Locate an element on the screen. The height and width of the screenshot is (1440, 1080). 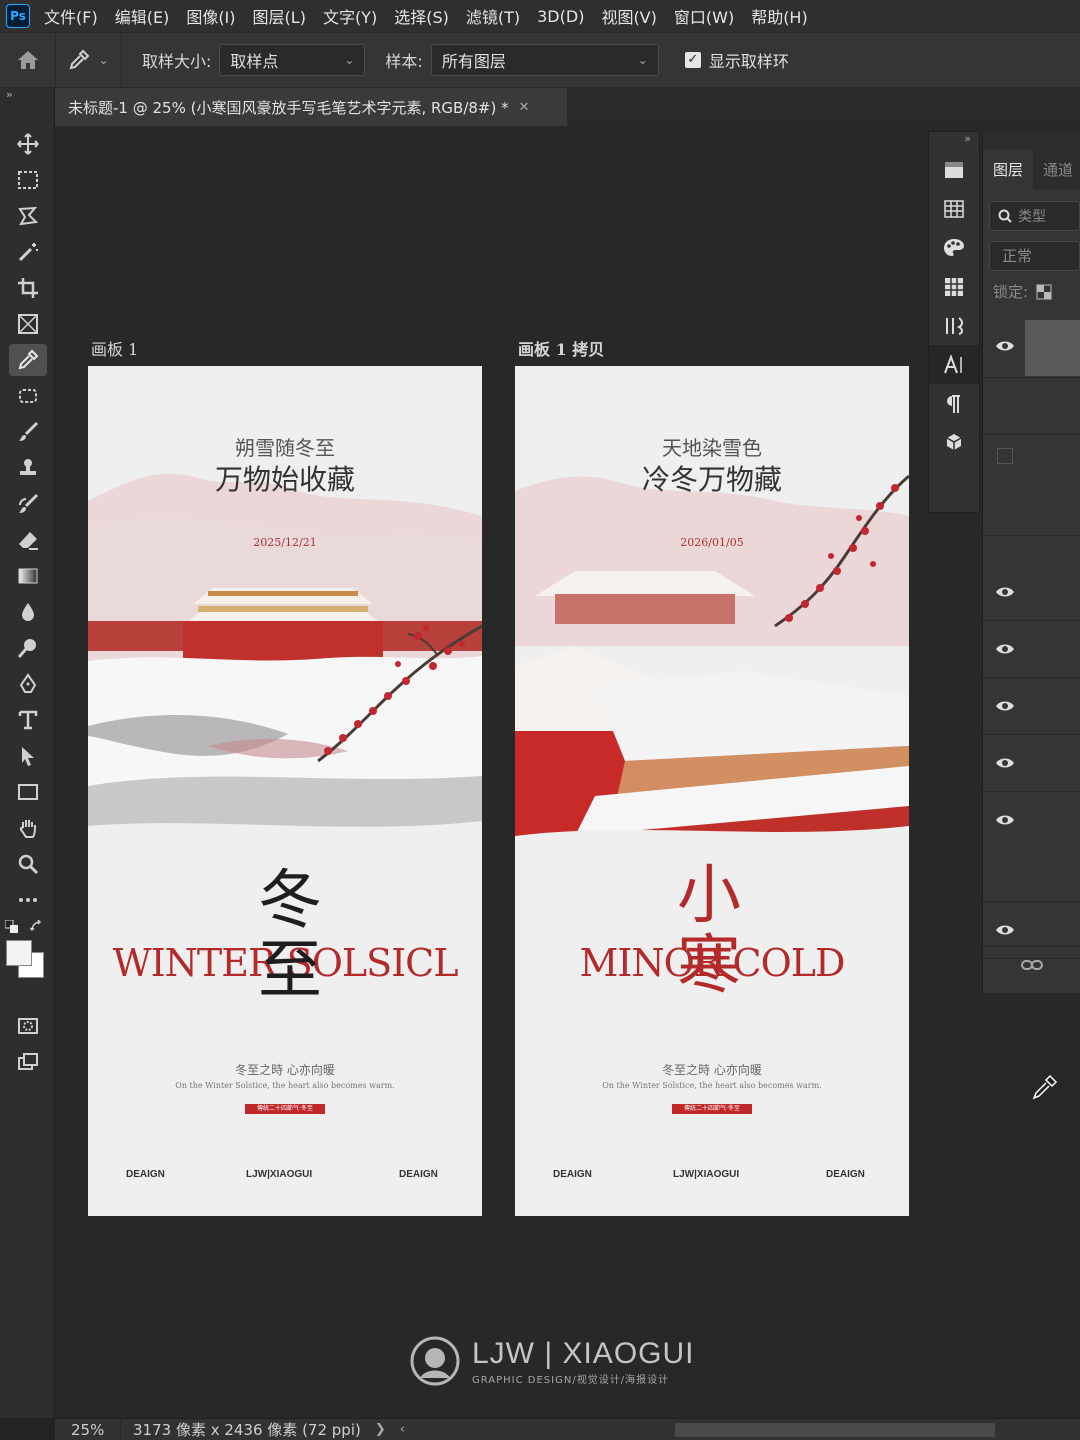
swap-colors-icon is located at coordinates (37, 927).